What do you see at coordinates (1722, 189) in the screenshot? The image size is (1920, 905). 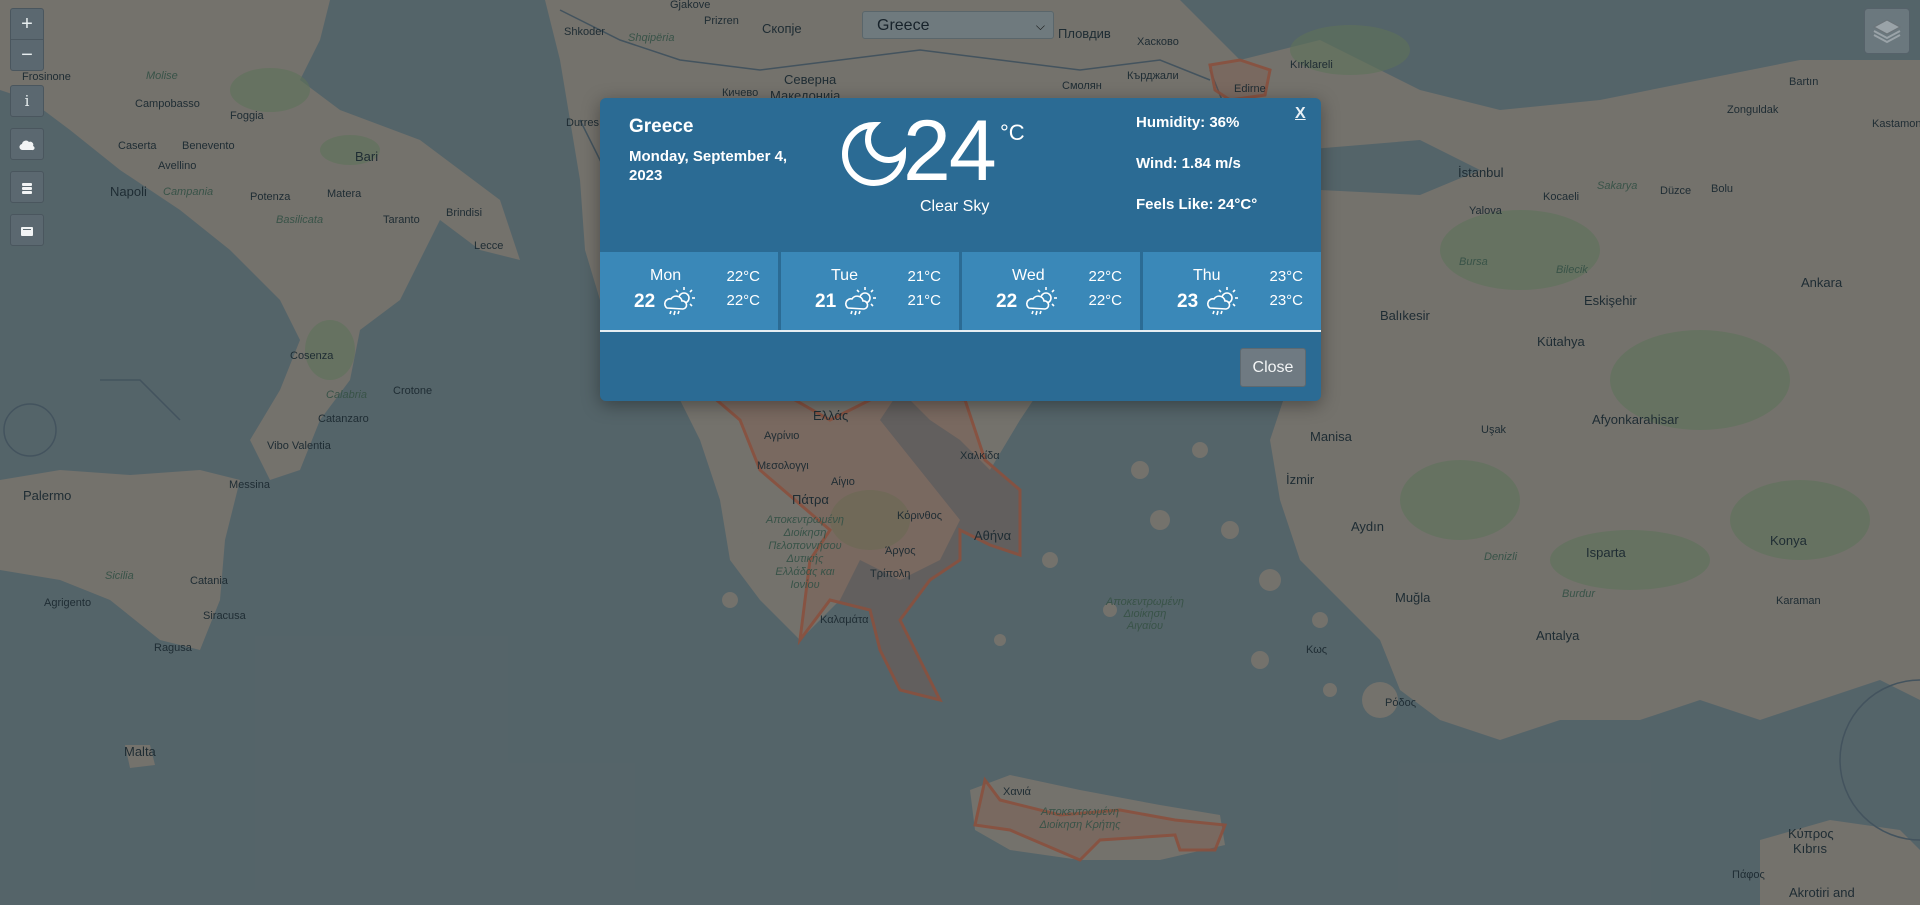 I see `map-label: Bolu` at bounding box center [1722, 189].